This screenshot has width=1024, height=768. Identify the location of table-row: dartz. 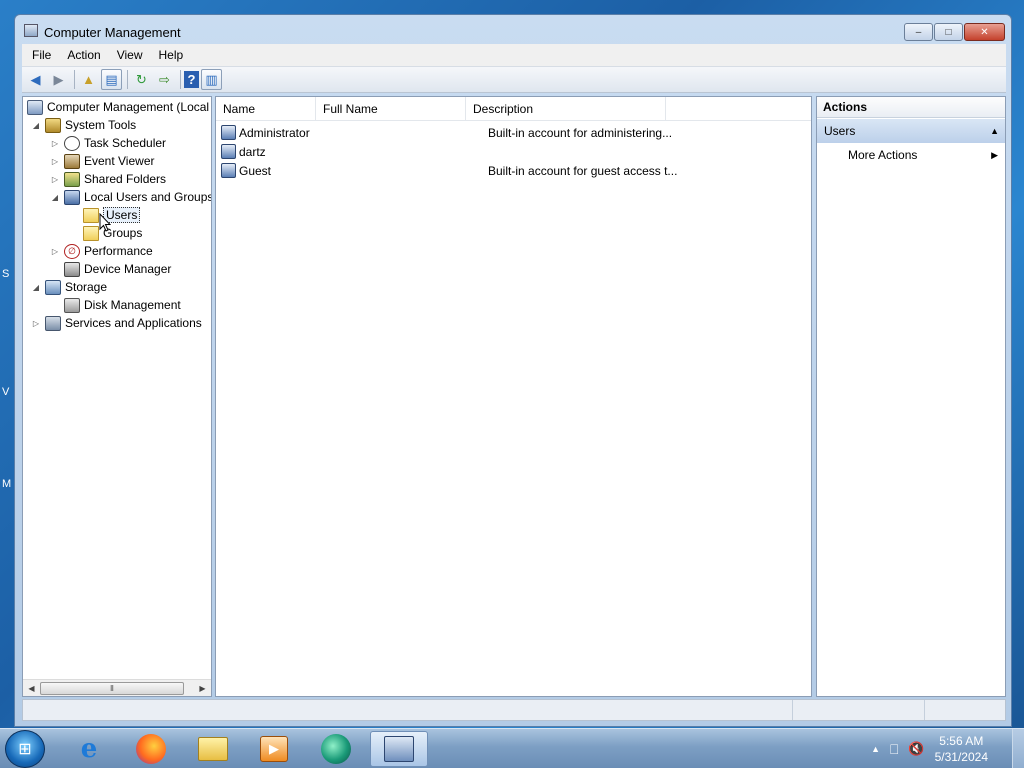
(513, 151).